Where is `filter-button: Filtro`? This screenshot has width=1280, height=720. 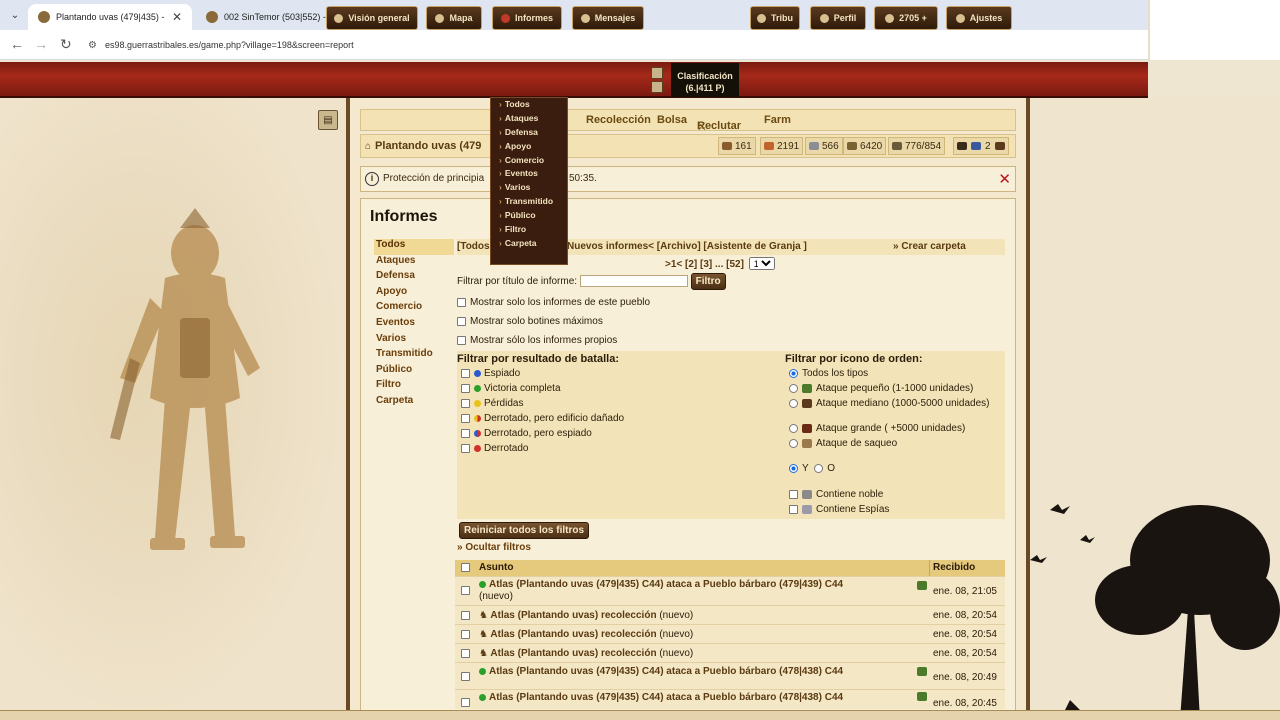
filter-button: Filtro is located at coordinates (708, 281).